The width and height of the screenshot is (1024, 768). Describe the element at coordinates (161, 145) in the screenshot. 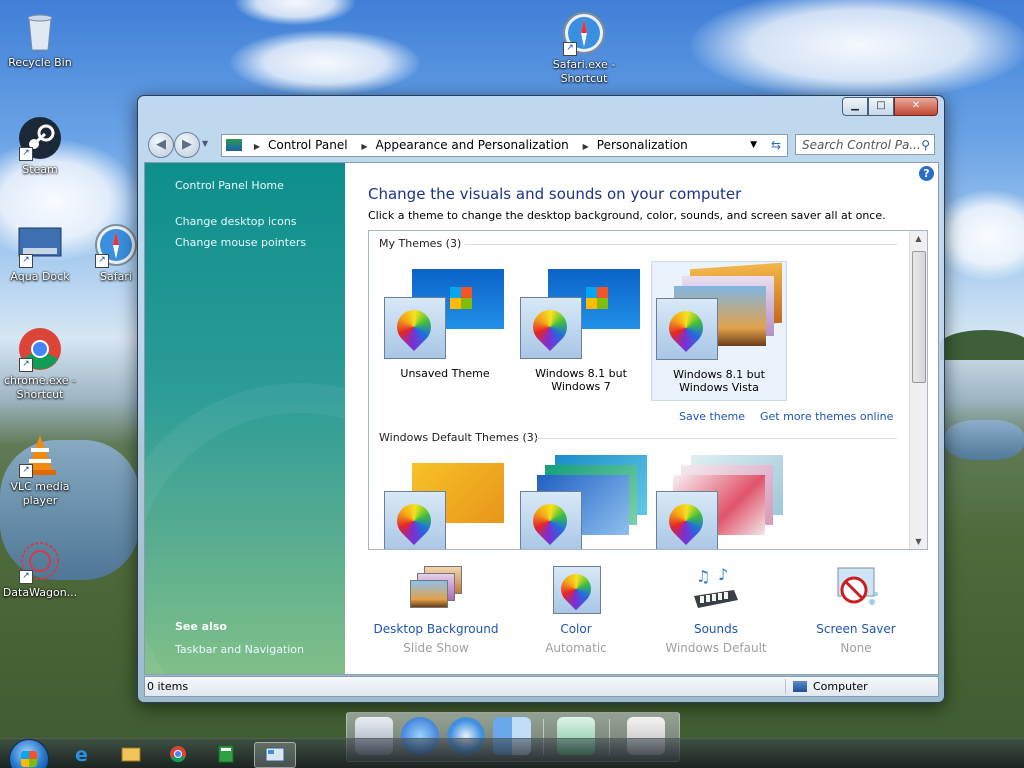

I see `back-button: ◀` at that location.